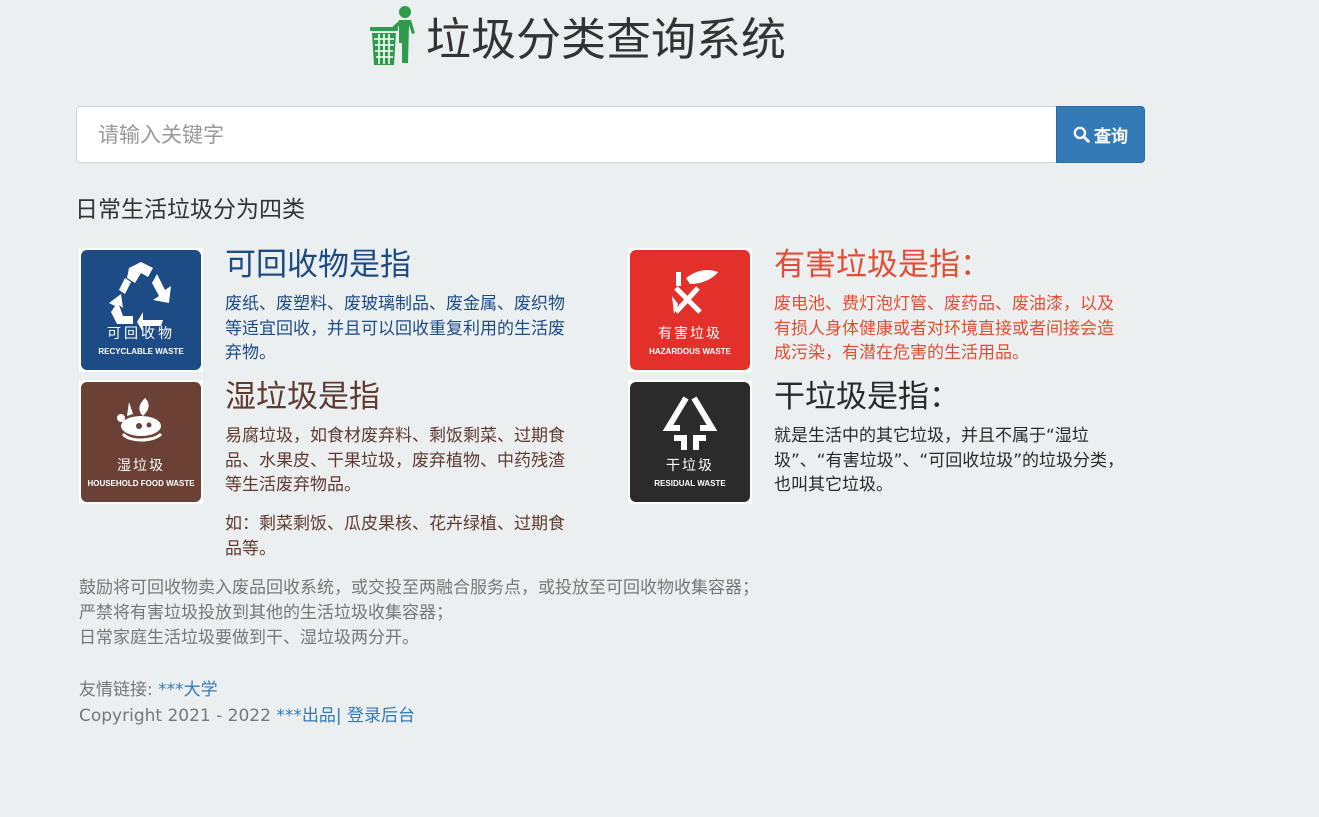  I want to click on svg-text: 湿垃圾, so click(141, 466).